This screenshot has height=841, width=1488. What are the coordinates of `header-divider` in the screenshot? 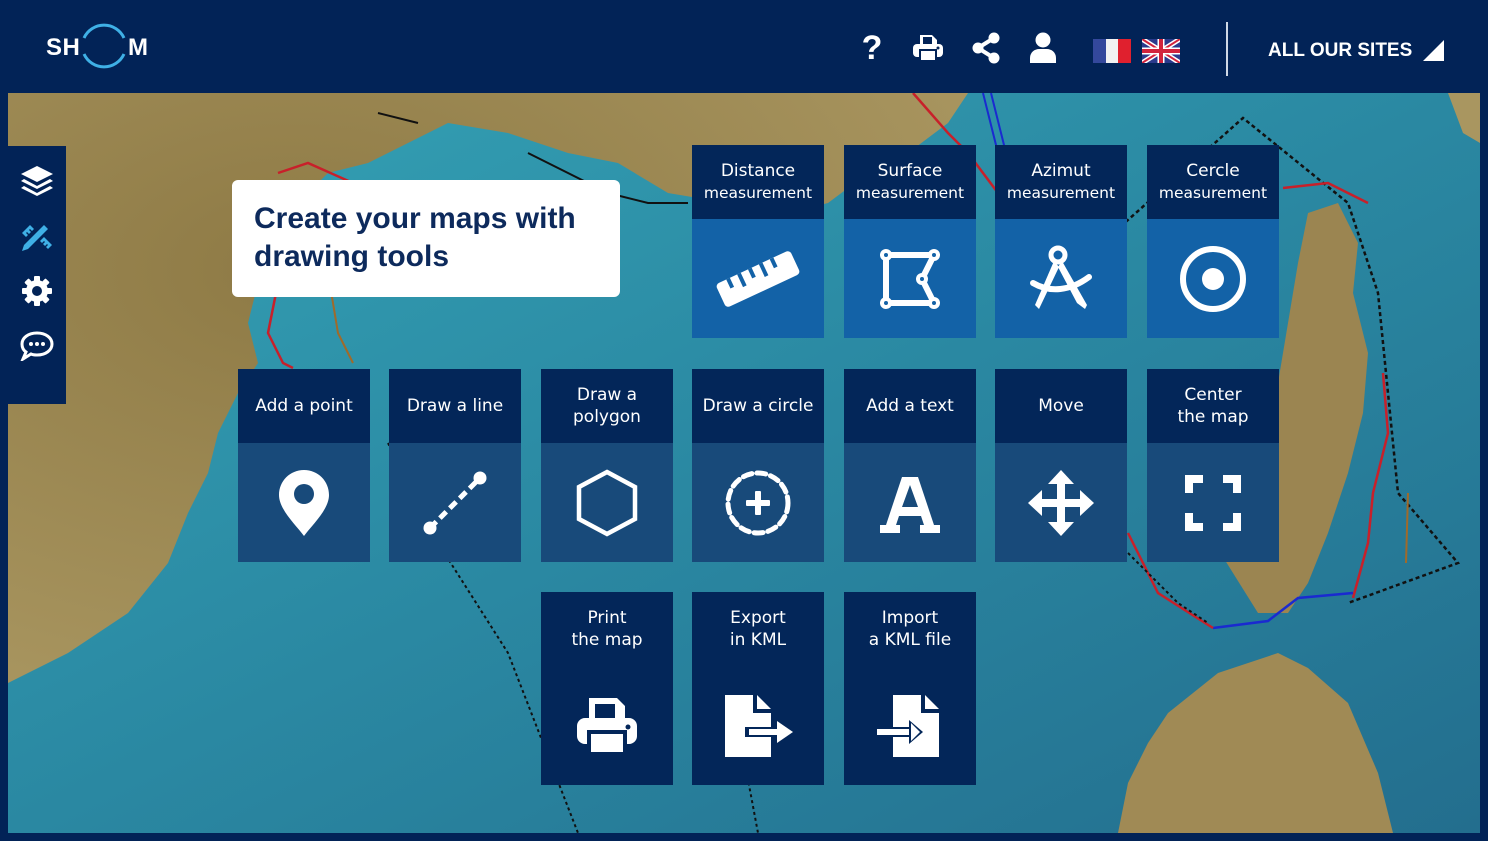 It's located at (1227, 49).